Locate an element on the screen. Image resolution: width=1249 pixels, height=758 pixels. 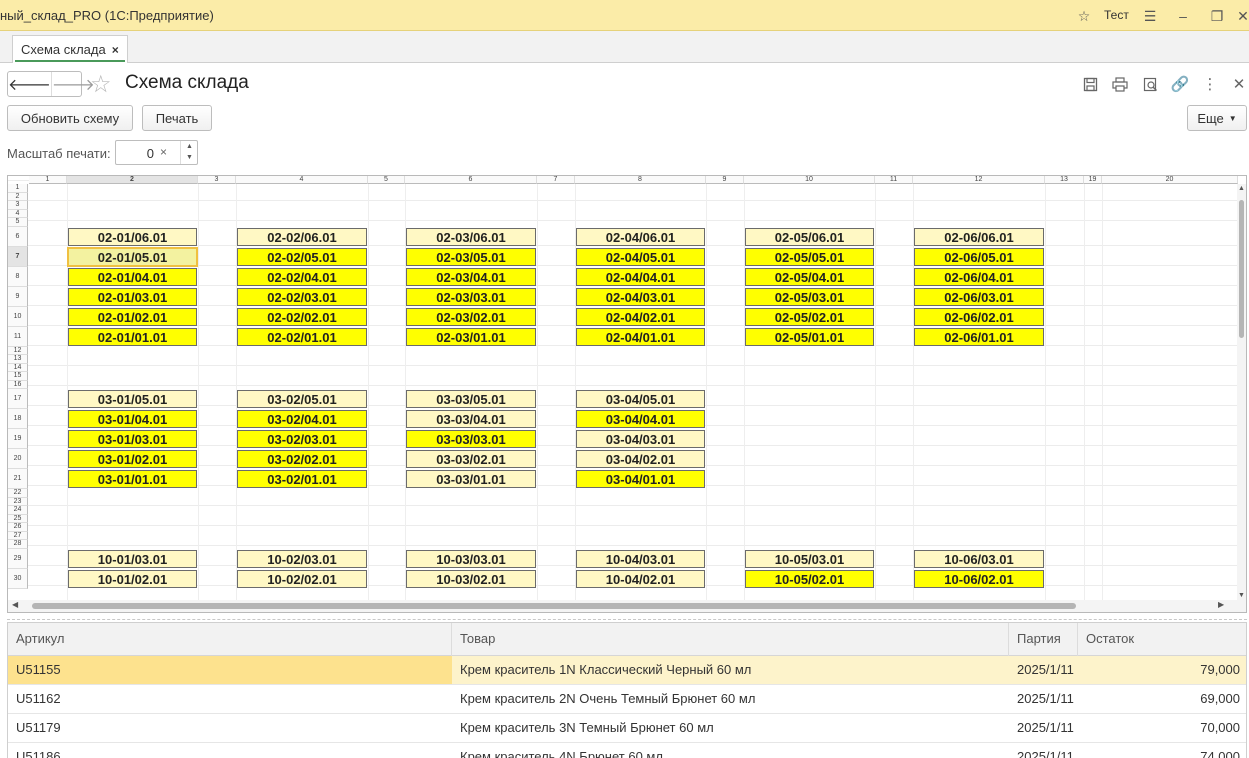
storage-cell: 03-04/03.01 is located at coordinates (640, 439).